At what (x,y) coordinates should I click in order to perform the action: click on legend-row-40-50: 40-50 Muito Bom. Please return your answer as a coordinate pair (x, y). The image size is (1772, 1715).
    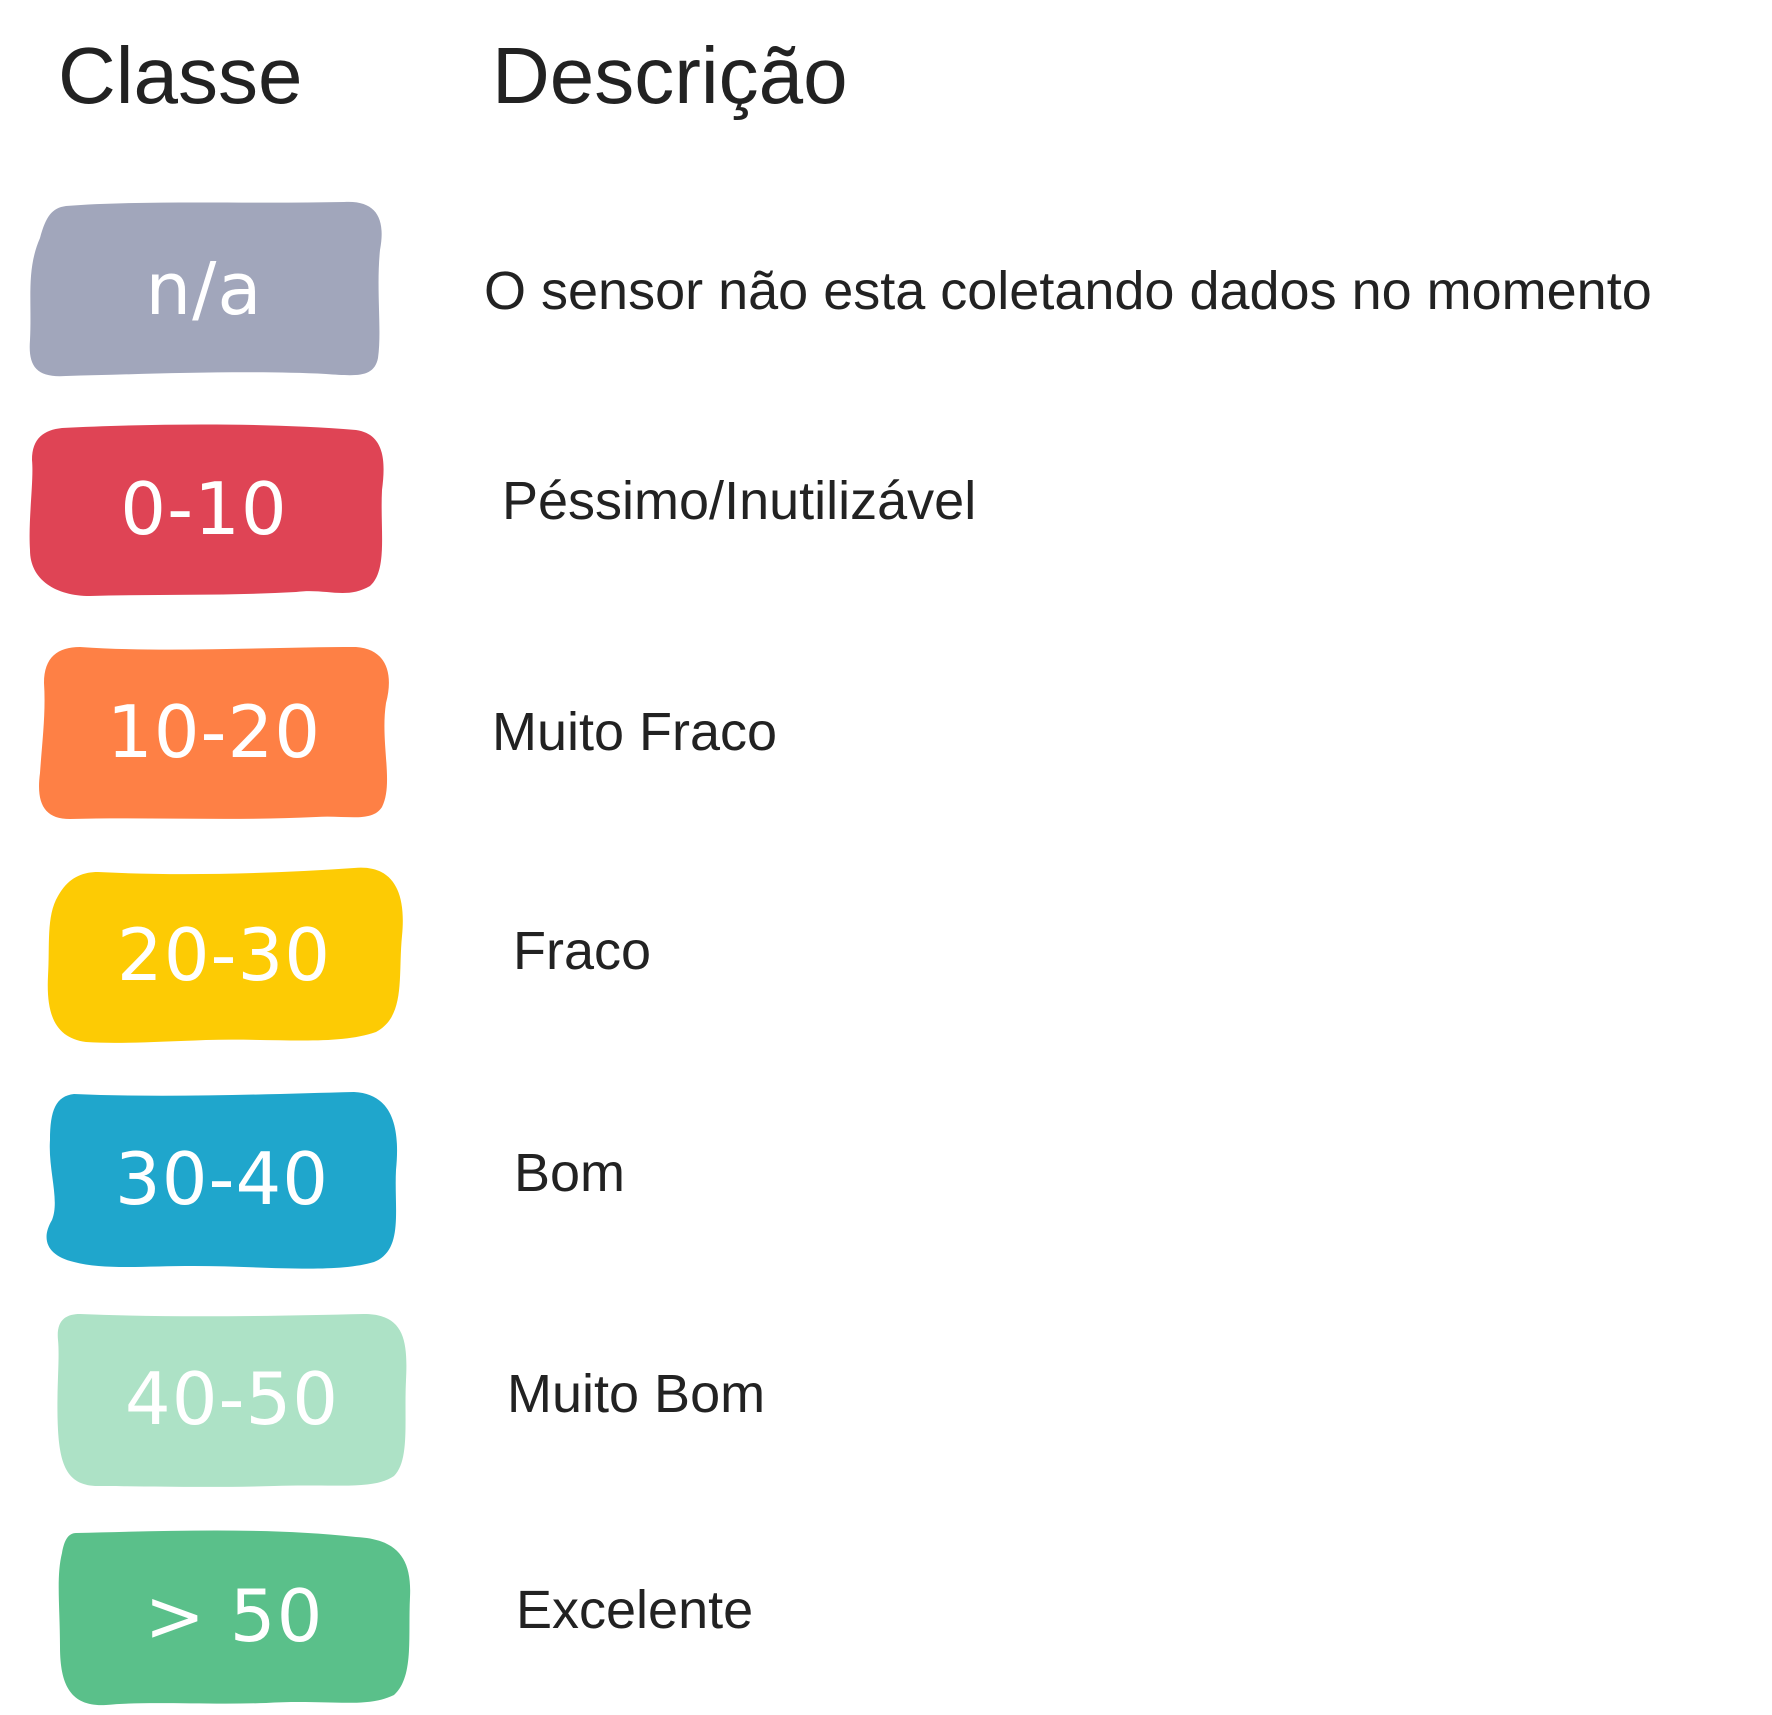
    Looking at the image, I should click on (886, 1400).